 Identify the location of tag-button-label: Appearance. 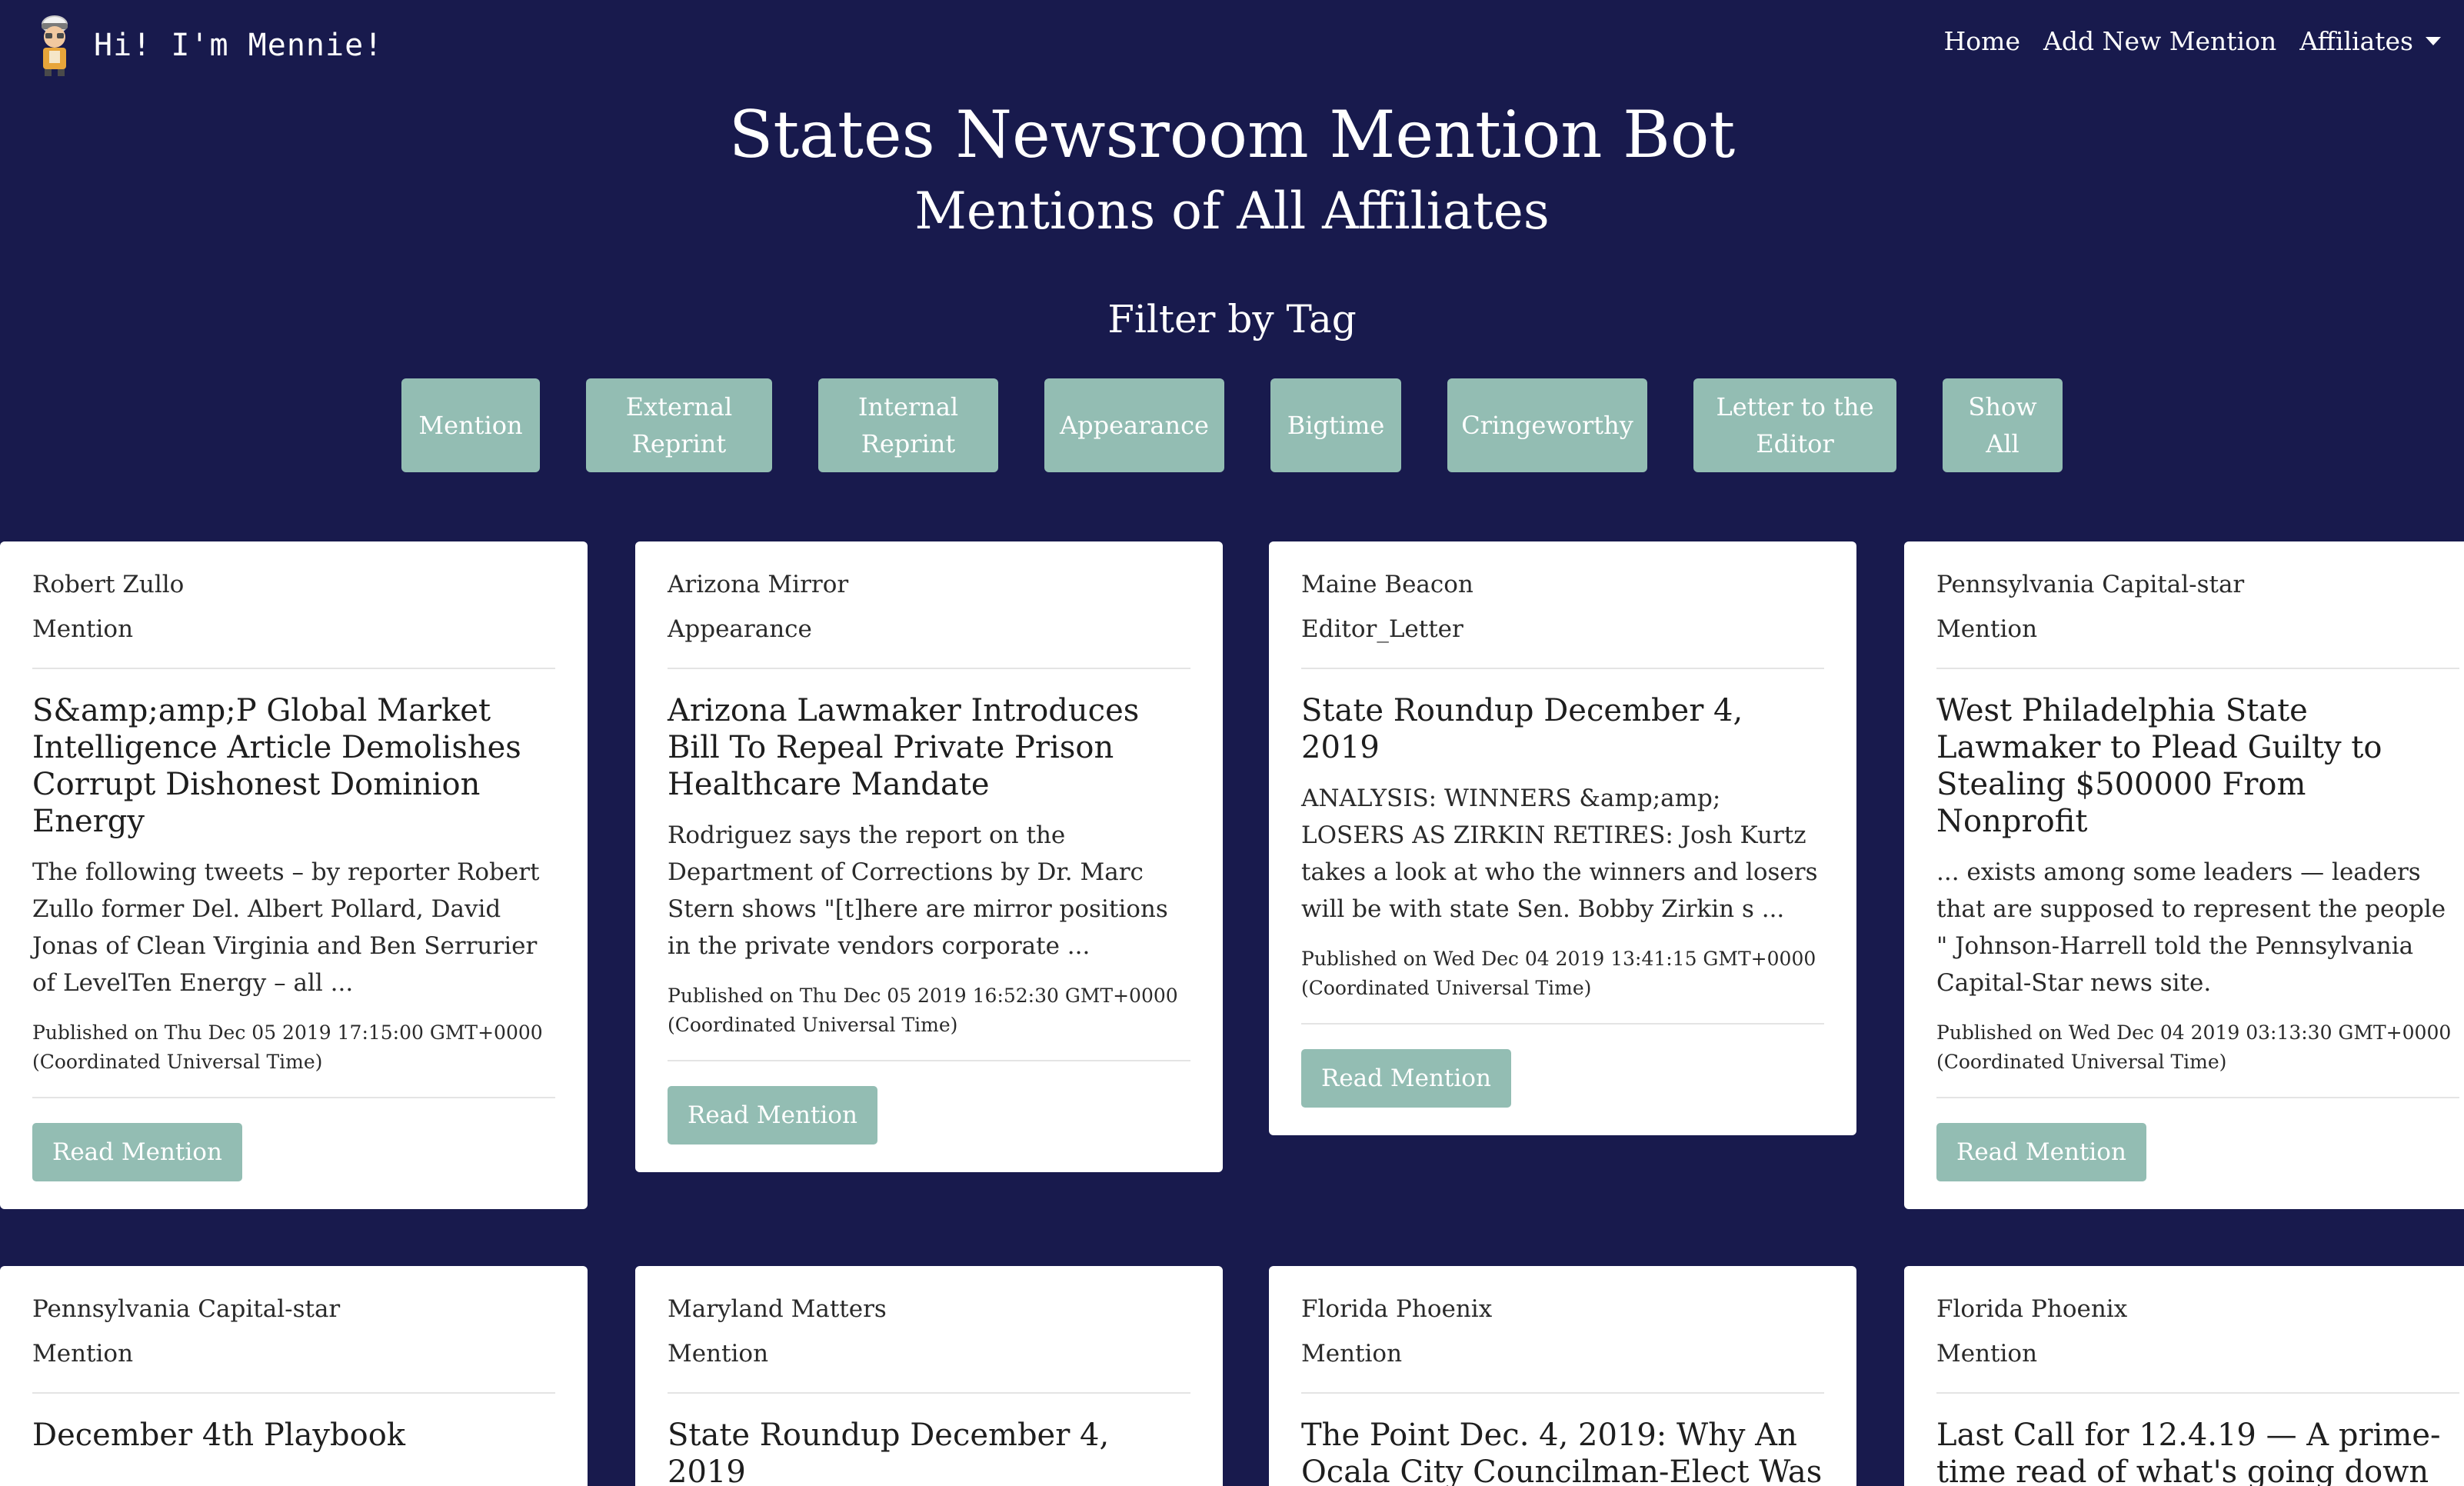
(1134, 426).